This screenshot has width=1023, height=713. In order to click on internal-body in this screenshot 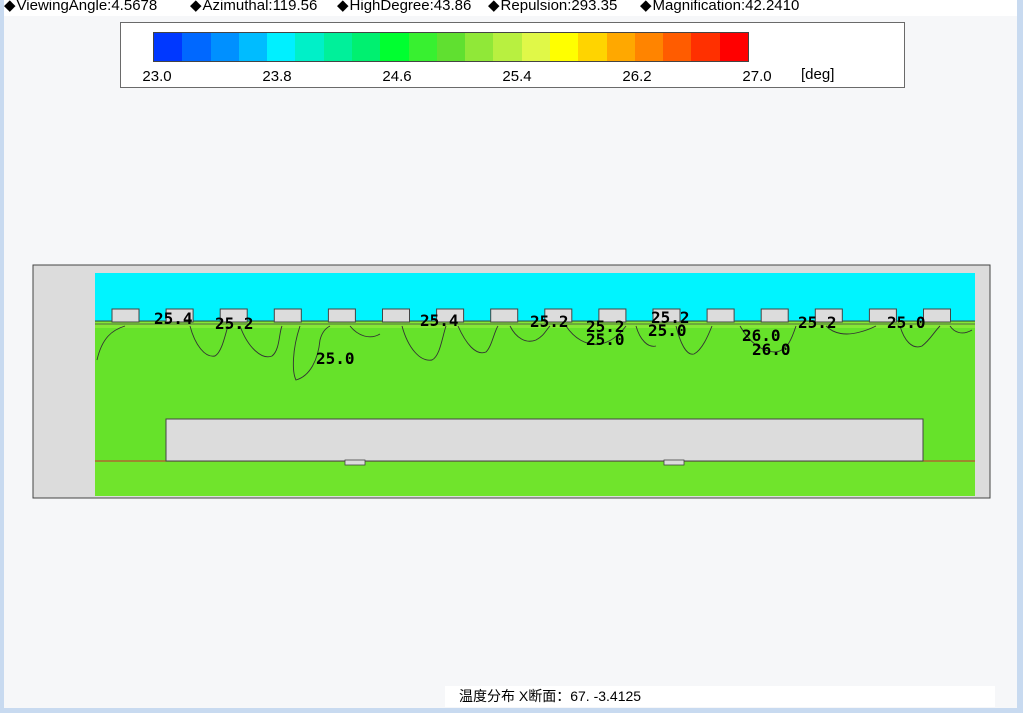, I will do `click(544, 440)`.